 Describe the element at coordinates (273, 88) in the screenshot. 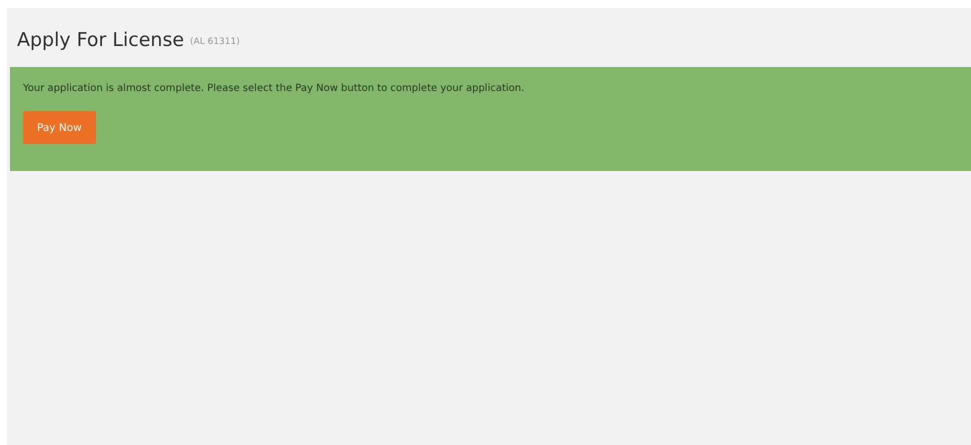

I see `banner-message: Your application is almost complete. Please select the Pay Now button to complete your application.` at that location.